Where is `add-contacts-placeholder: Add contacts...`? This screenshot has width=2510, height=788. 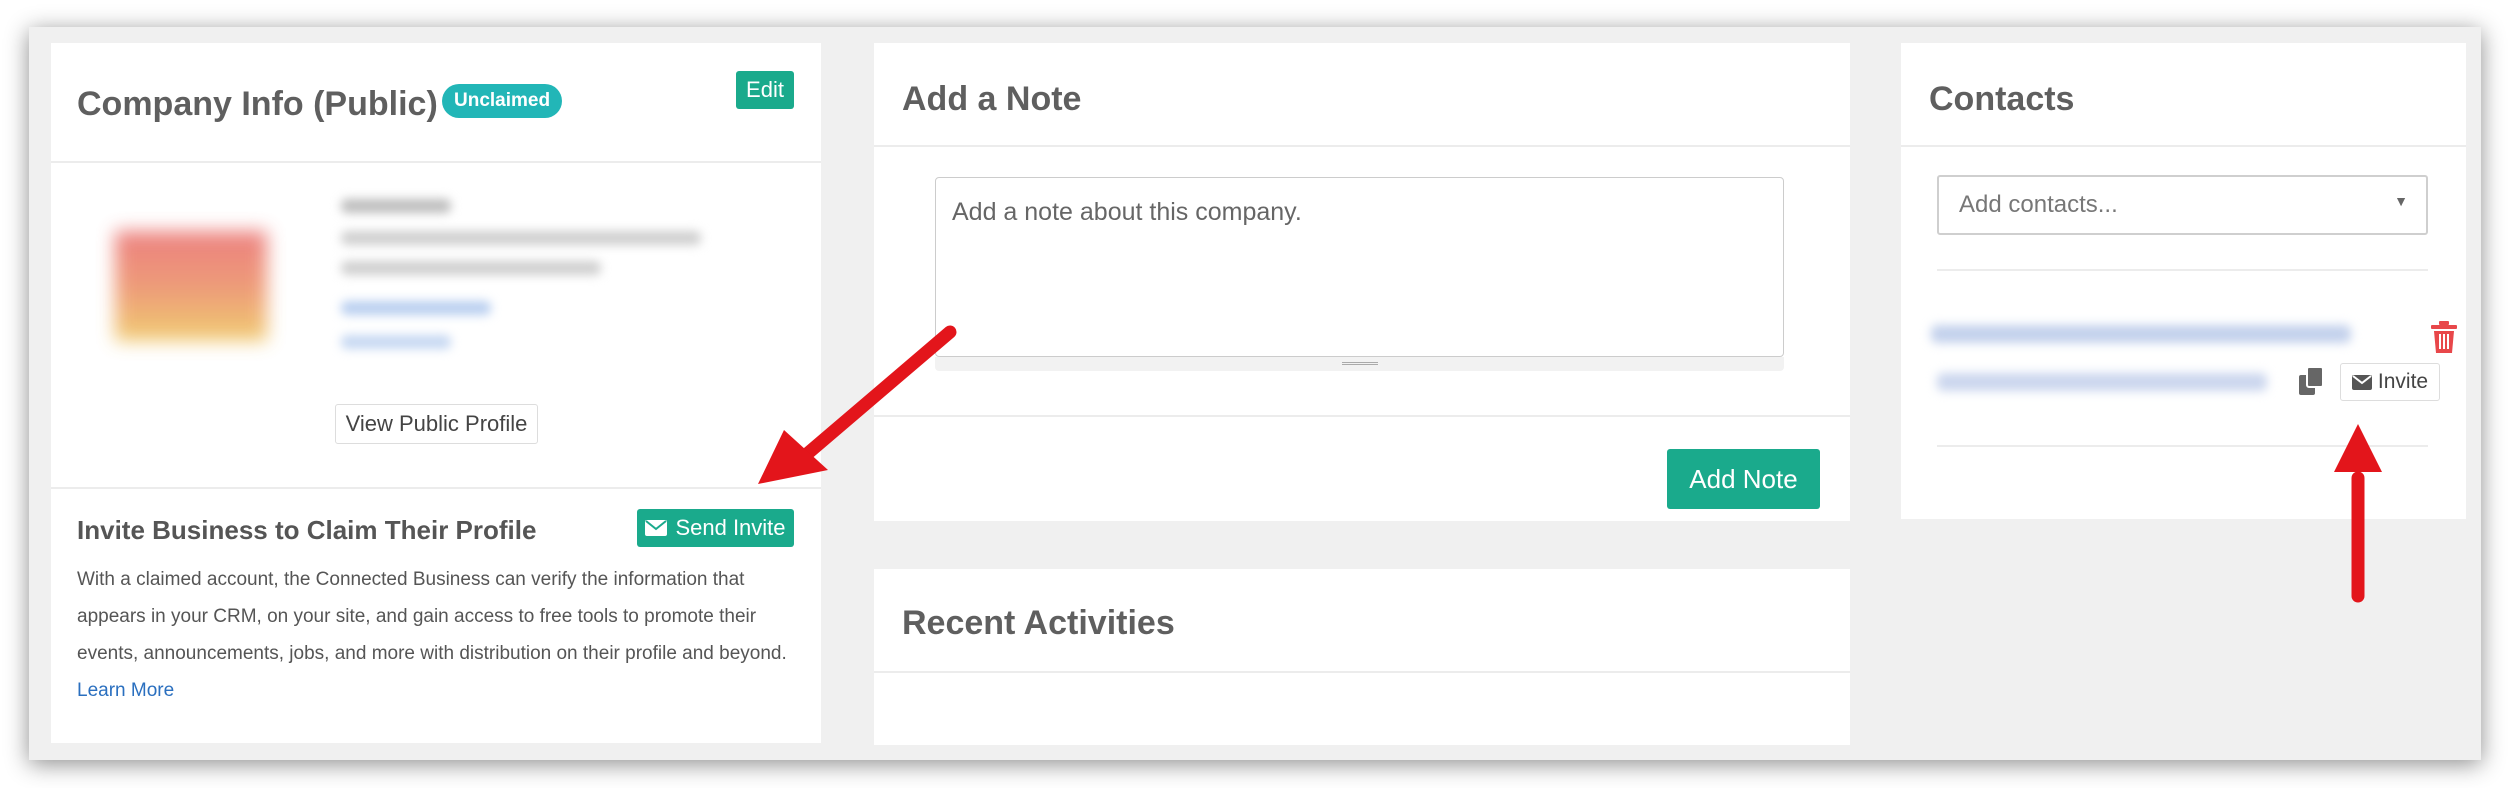
add-contacts-placeholder: Add contacts... is located at coordinates (2038, 204).